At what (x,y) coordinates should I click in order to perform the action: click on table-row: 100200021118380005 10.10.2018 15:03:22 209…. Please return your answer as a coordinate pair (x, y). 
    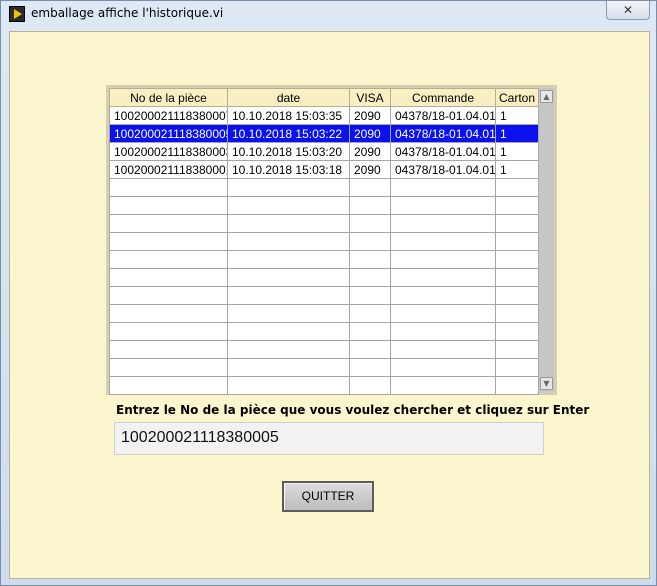
    Looking at the image, I should click on (324, 133).